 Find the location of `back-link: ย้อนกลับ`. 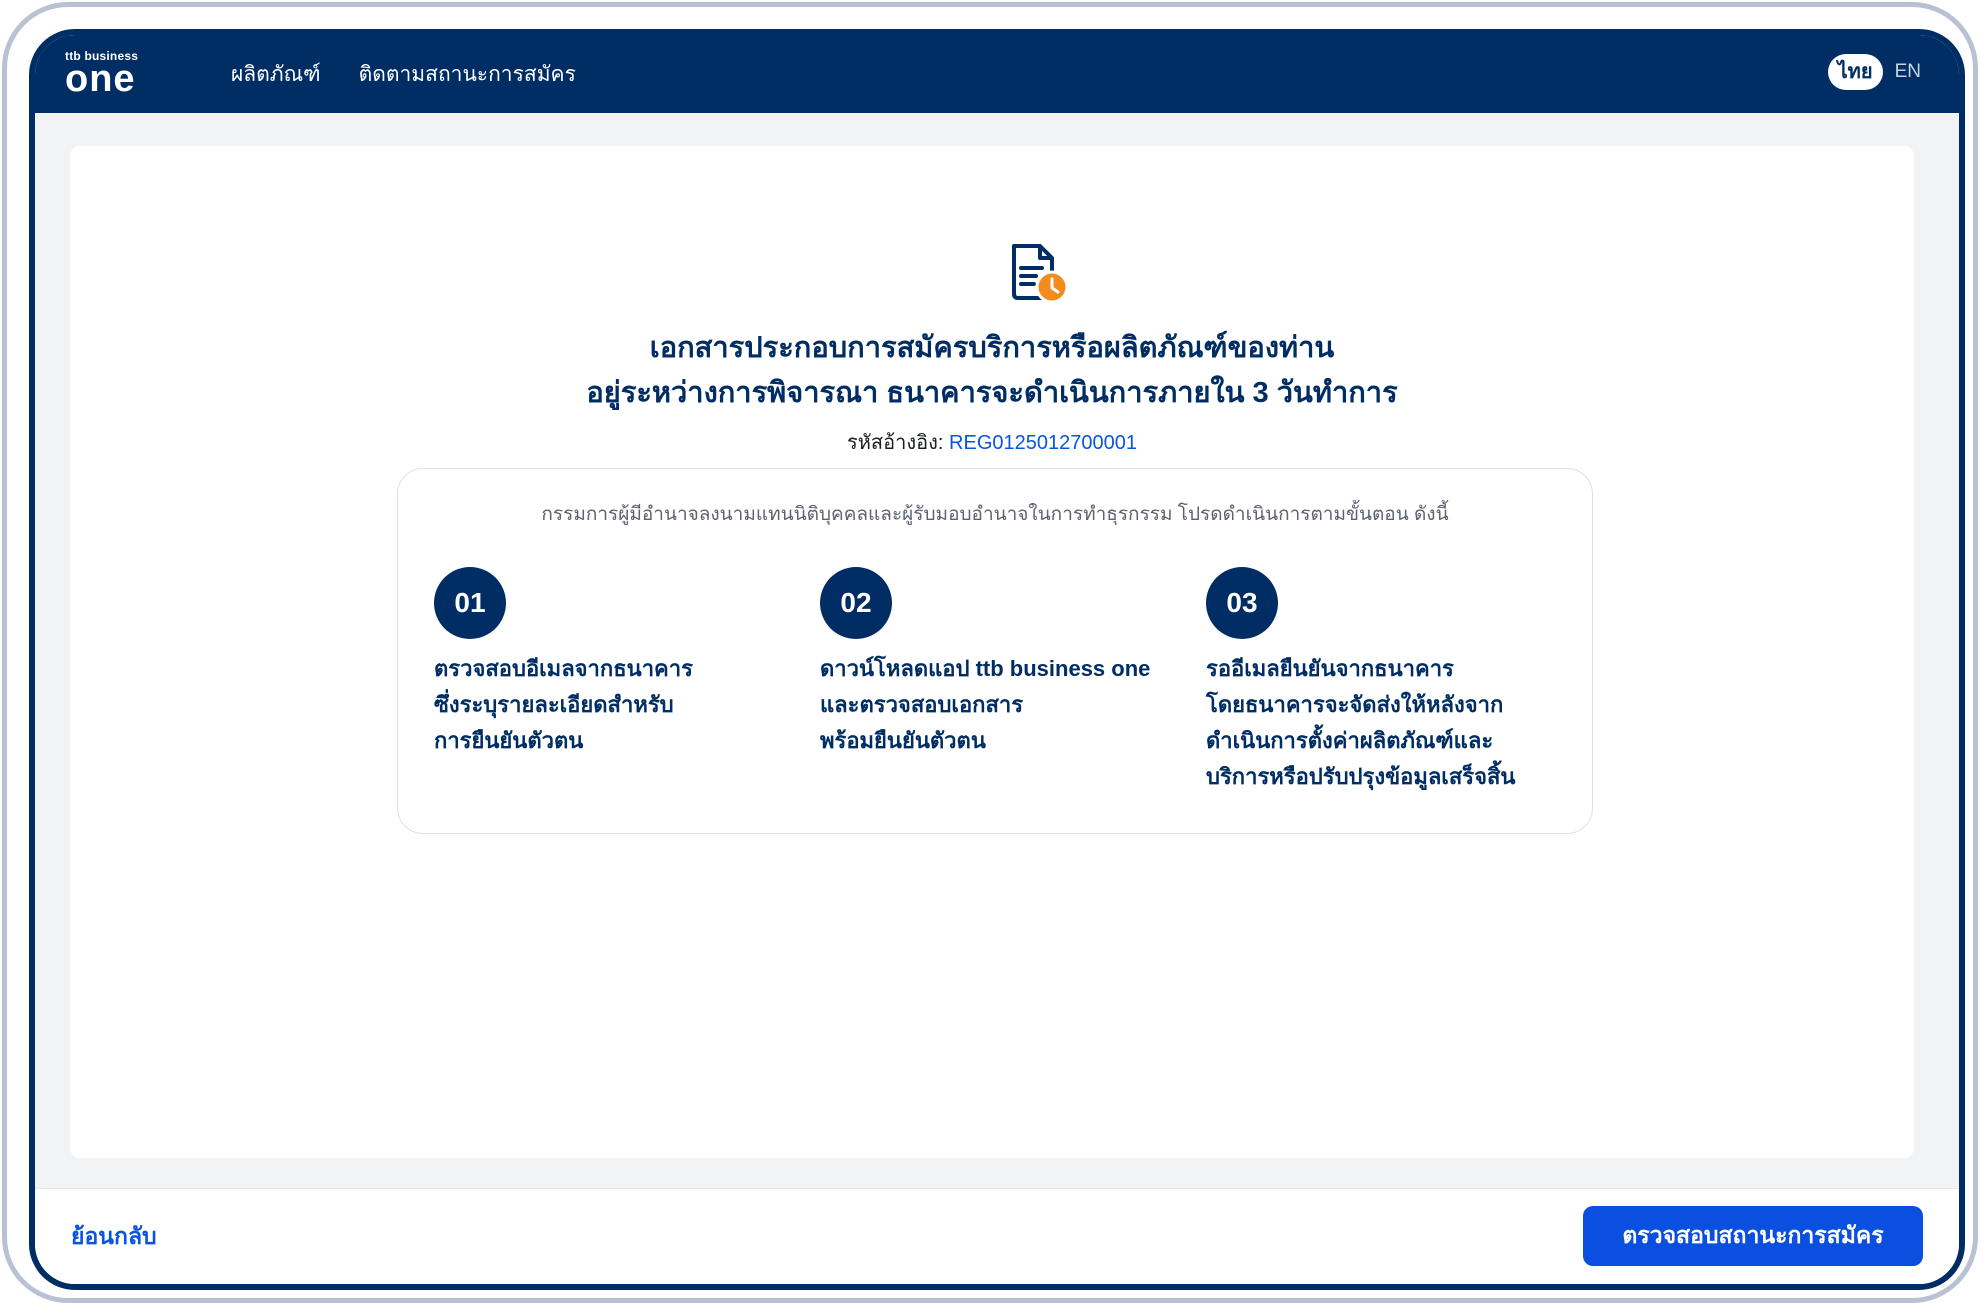

back-link: ย้อนกลับ is located at coordinates (114, 1237).